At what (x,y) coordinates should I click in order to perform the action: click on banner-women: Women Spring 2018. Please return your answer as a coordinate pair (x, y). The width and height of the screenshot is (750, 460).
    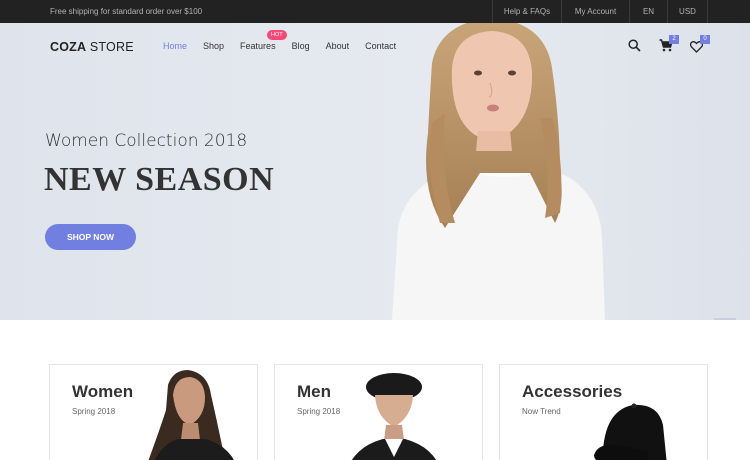
    Looking at the image, I should click on (153, 412).